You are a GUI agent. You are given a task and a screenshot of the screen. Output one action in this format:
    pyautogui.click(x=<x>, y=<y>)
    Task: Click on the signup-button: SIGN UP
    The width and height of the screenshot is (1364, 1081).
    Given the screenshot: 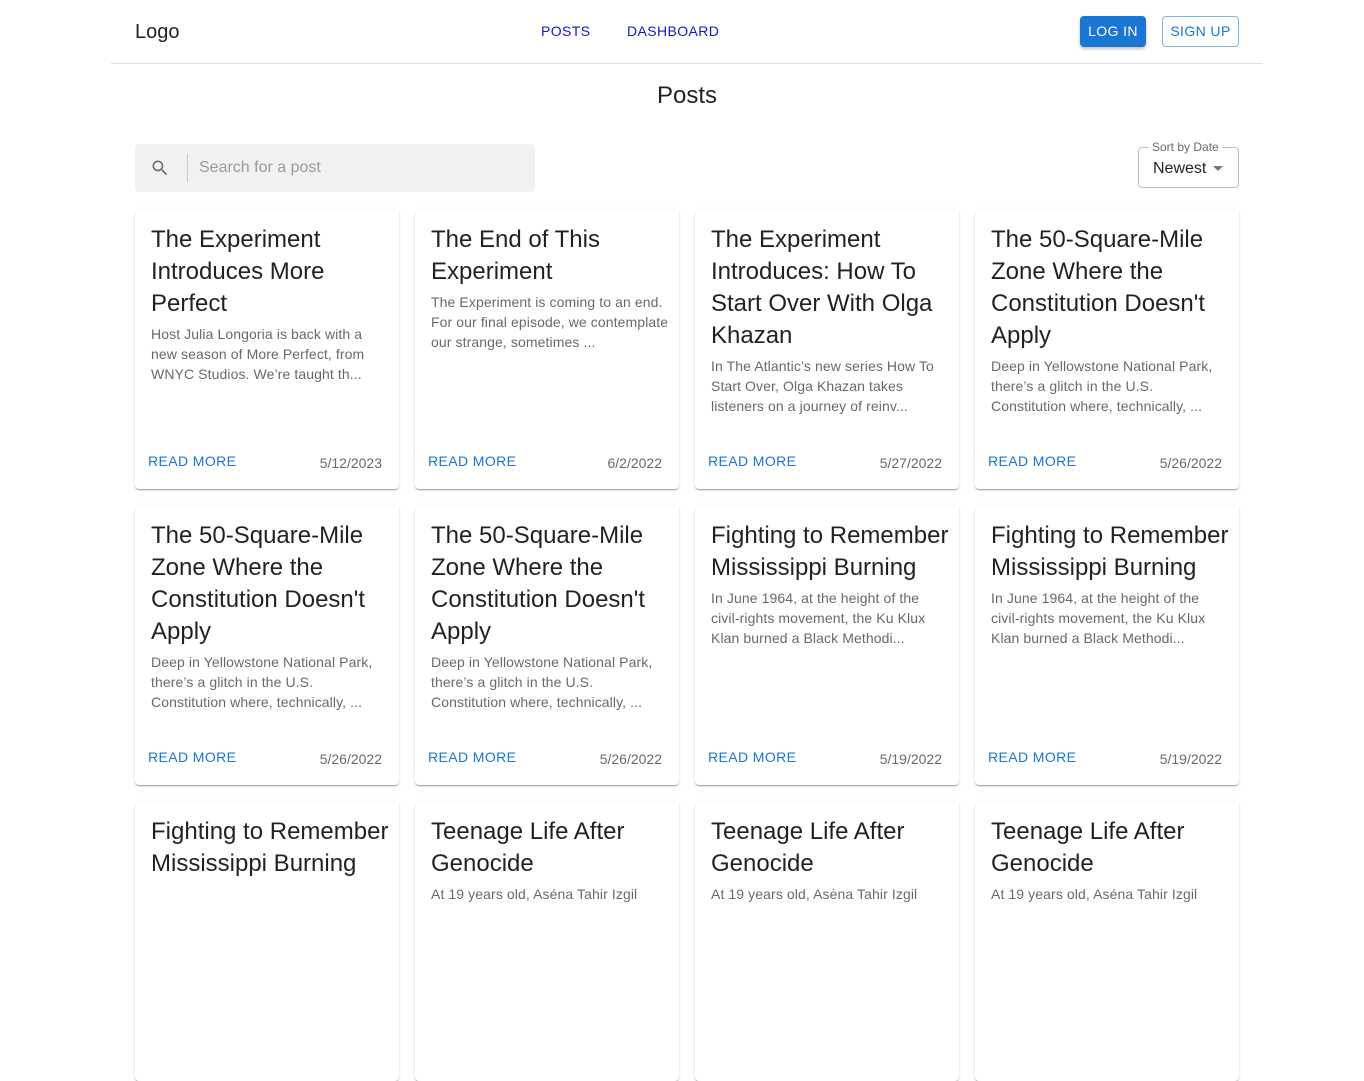 What is the action you would take?
    pyautogui.click(x=1200, y=31)
    